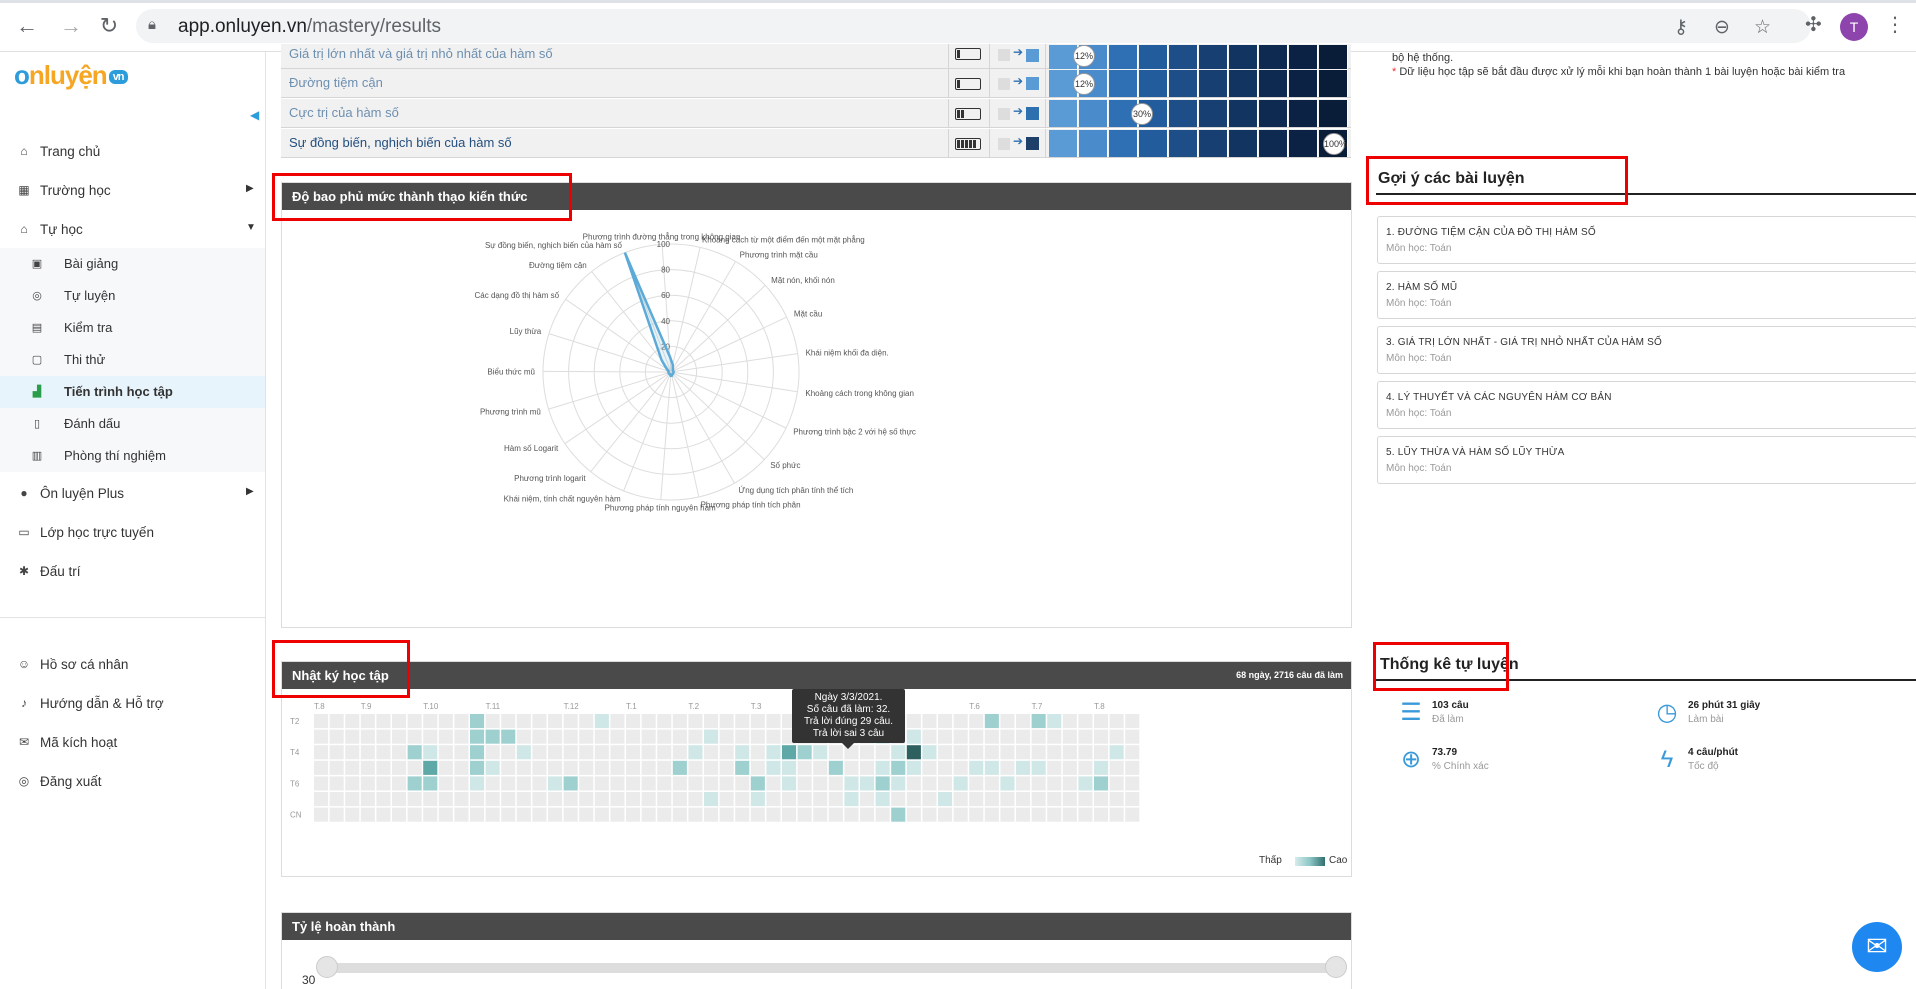  I want to click on chevron-right-icon: ▶, so click(250, 188).